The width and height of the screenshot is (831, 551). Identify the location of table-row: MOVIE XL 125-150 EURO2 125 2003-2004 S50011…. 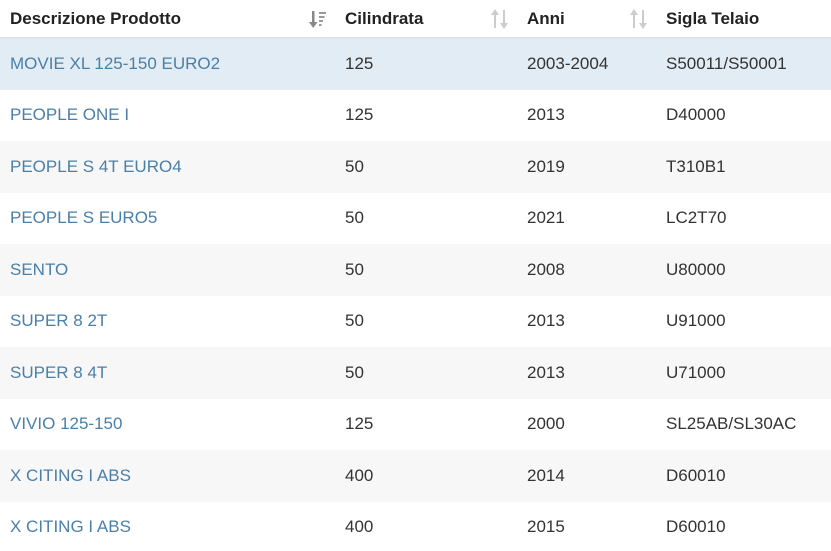
(415, 64).